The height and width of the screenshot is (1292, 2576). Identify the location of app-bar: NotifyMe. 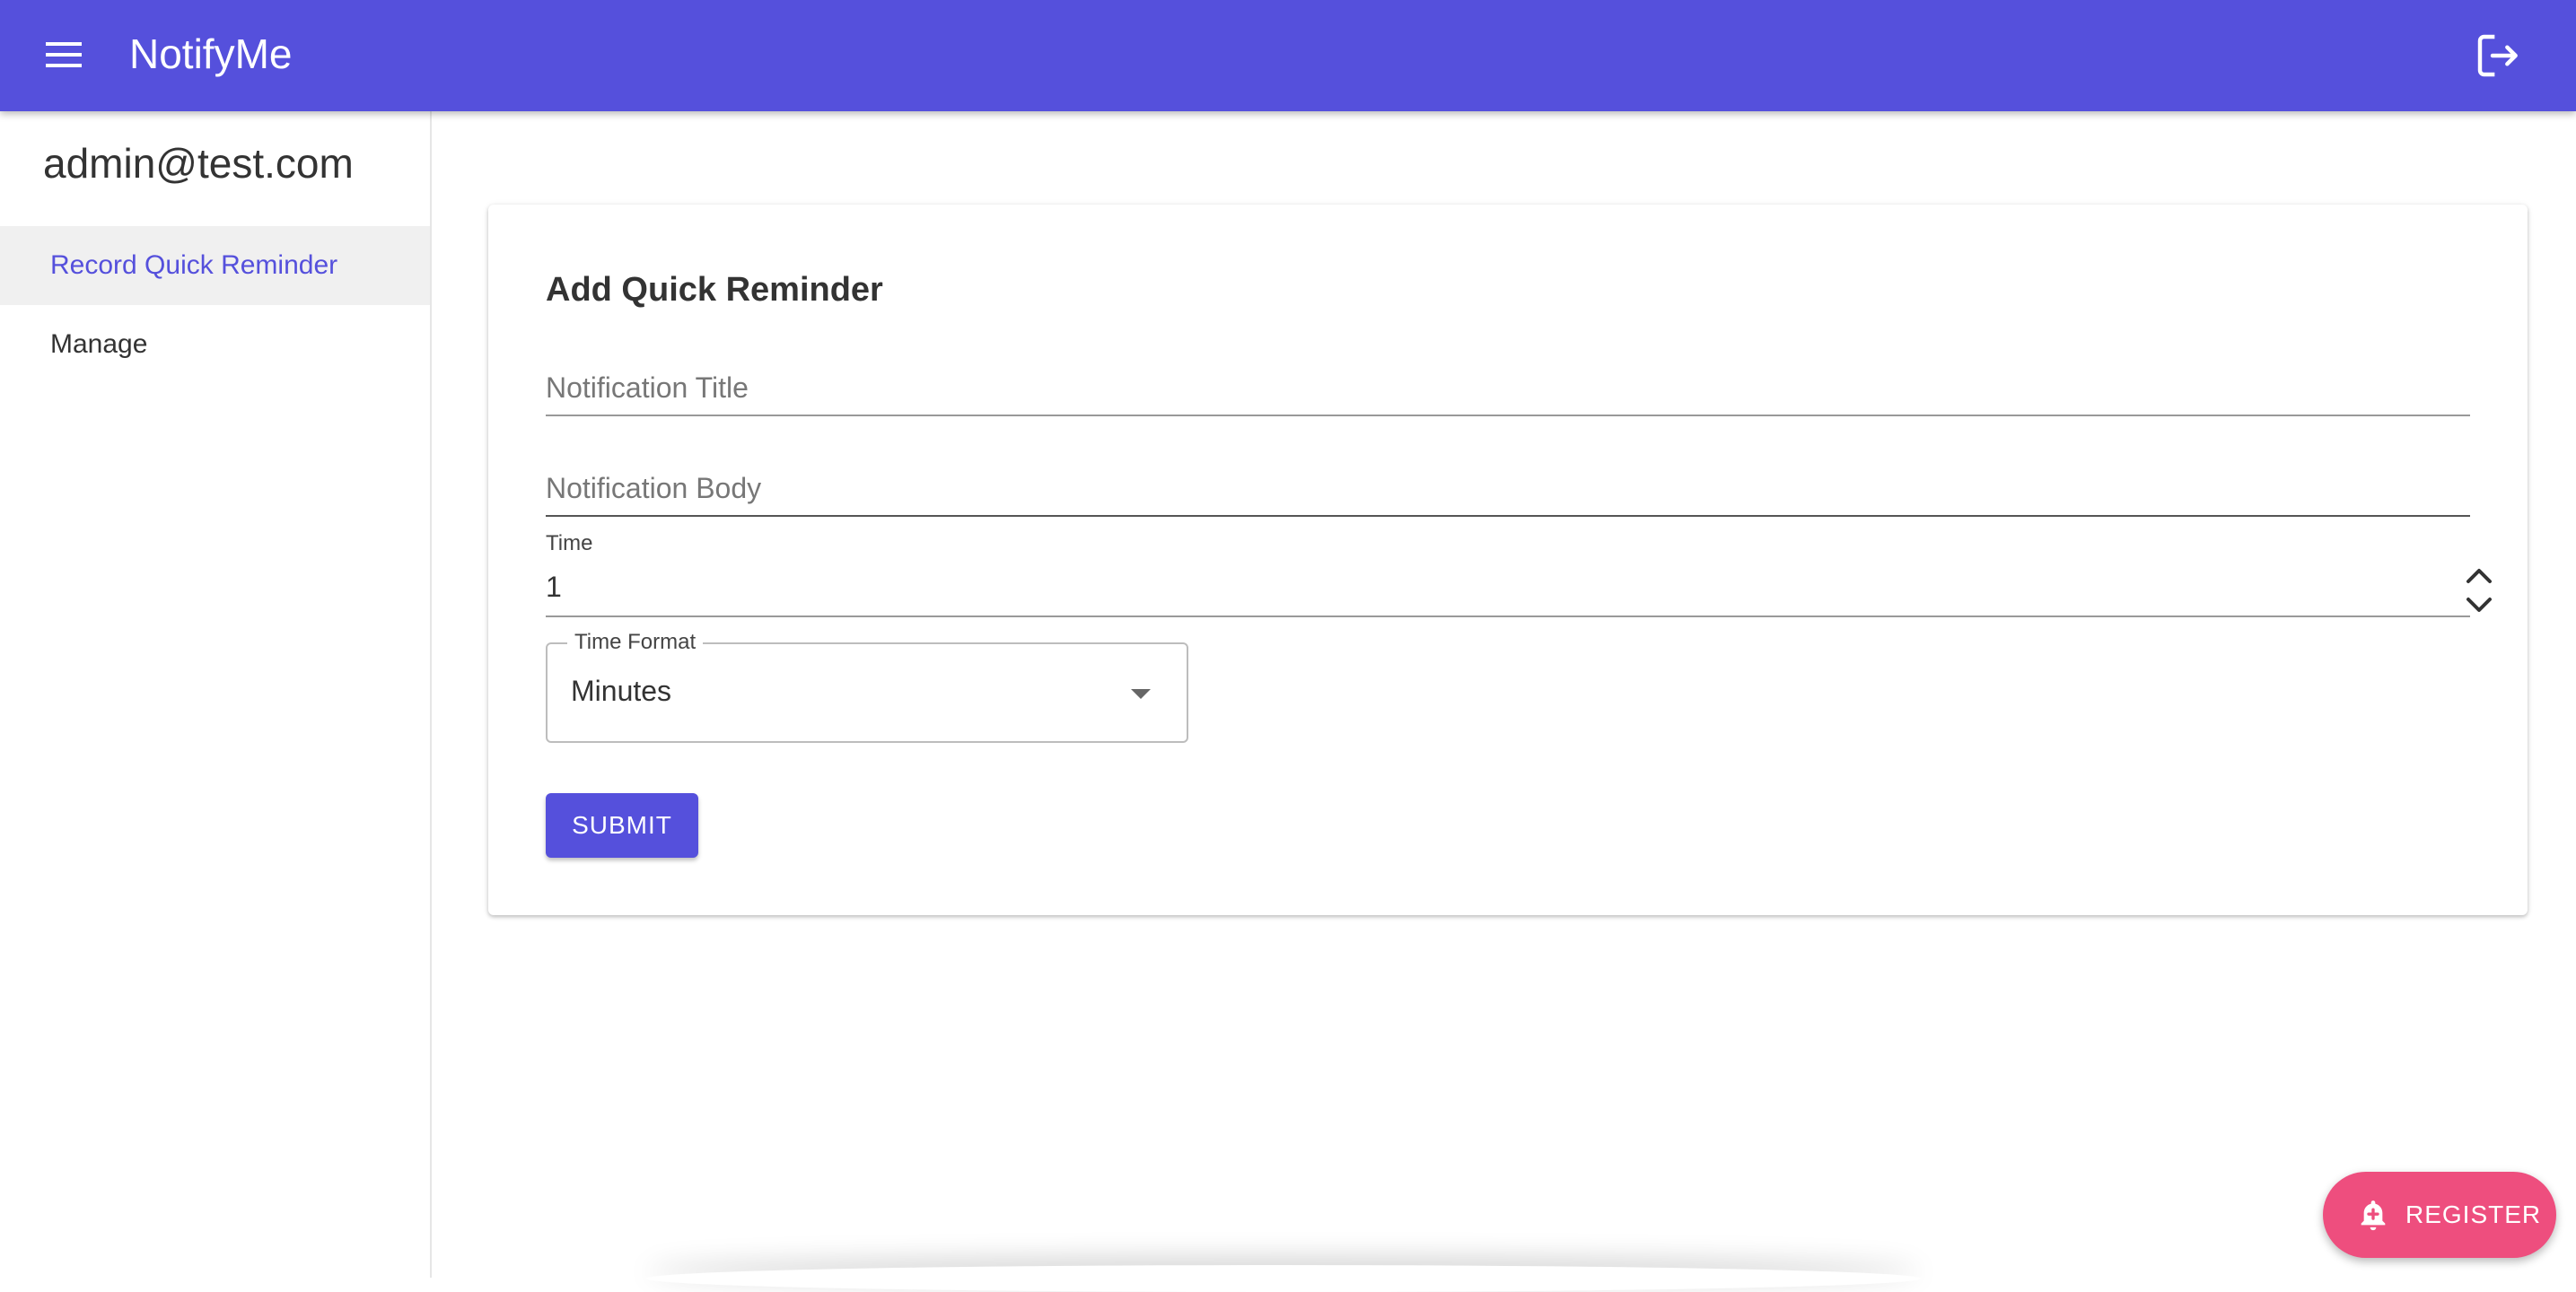
(1288, 55).